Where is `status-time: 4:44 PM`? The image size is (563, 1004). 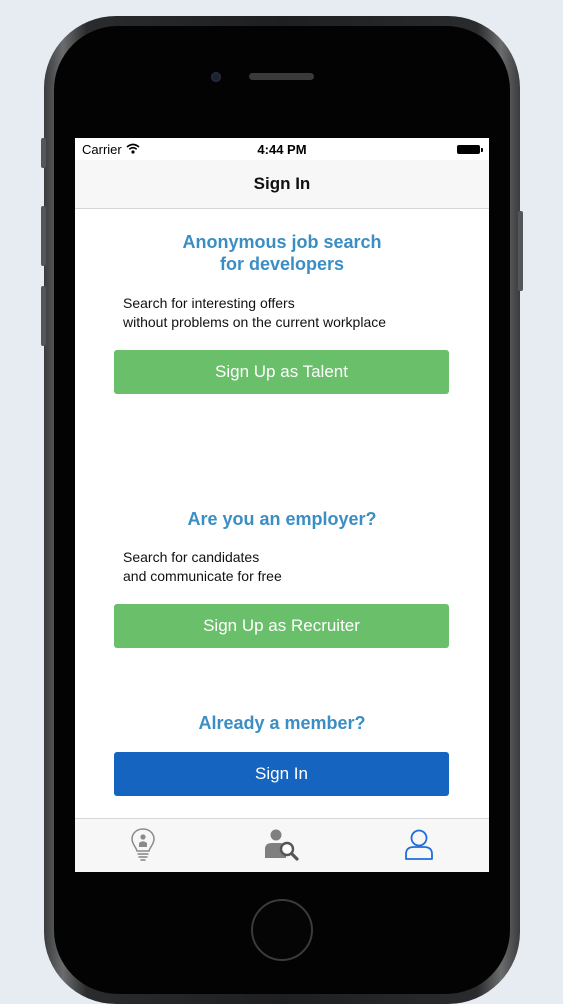
status-time: 4:44 PM is located at coordinates (282, 149).